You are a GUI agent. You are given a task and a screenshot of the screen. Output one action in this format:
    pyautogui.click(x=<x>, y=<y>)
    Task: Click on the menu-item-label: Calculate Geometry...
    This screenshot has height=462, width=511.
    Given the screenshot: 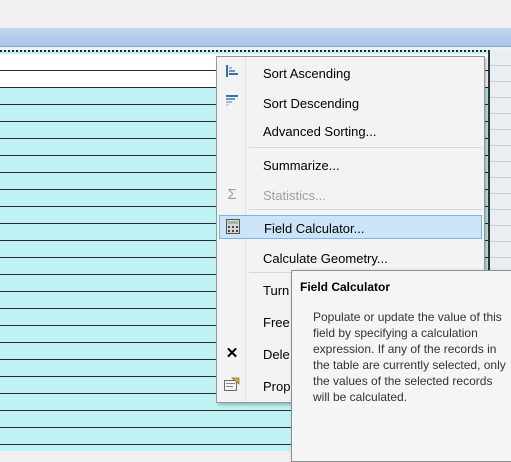 What is the action you would take?
    pyautogui.click(x=325, y=258)
    